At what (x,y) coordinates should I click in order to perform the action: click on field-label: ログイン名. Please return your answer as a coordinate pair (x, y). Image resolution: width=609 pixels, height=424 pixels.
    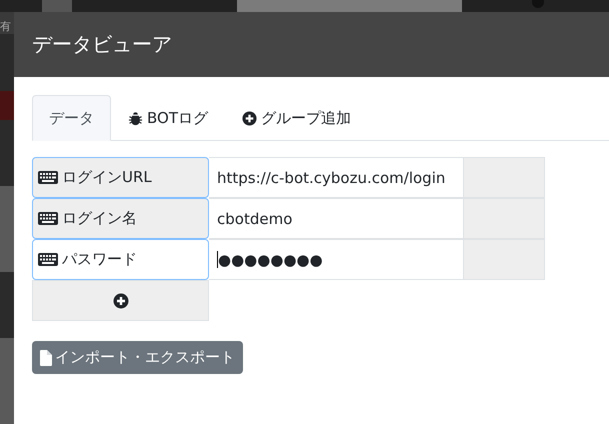
    Looking at the image, I should click on (120, 218).